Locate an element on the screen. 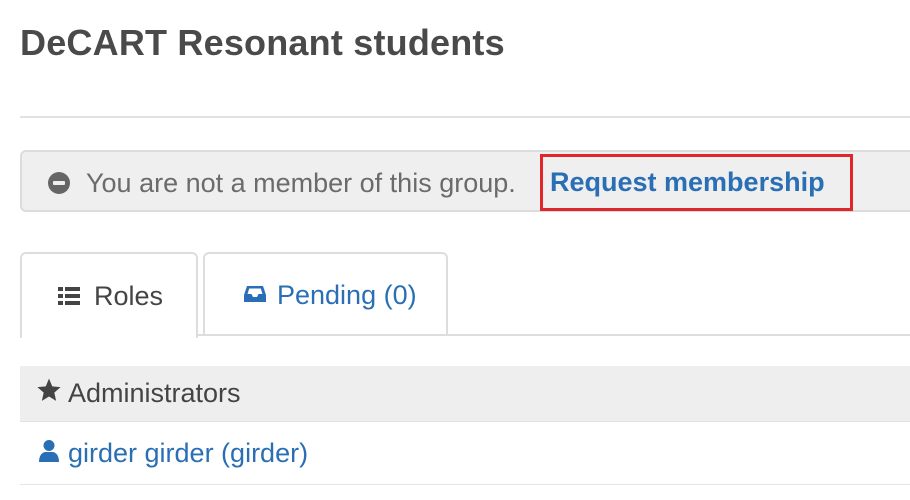 This screenshot has width=910, height=500. user-icon is located at coordinates (49, 453).